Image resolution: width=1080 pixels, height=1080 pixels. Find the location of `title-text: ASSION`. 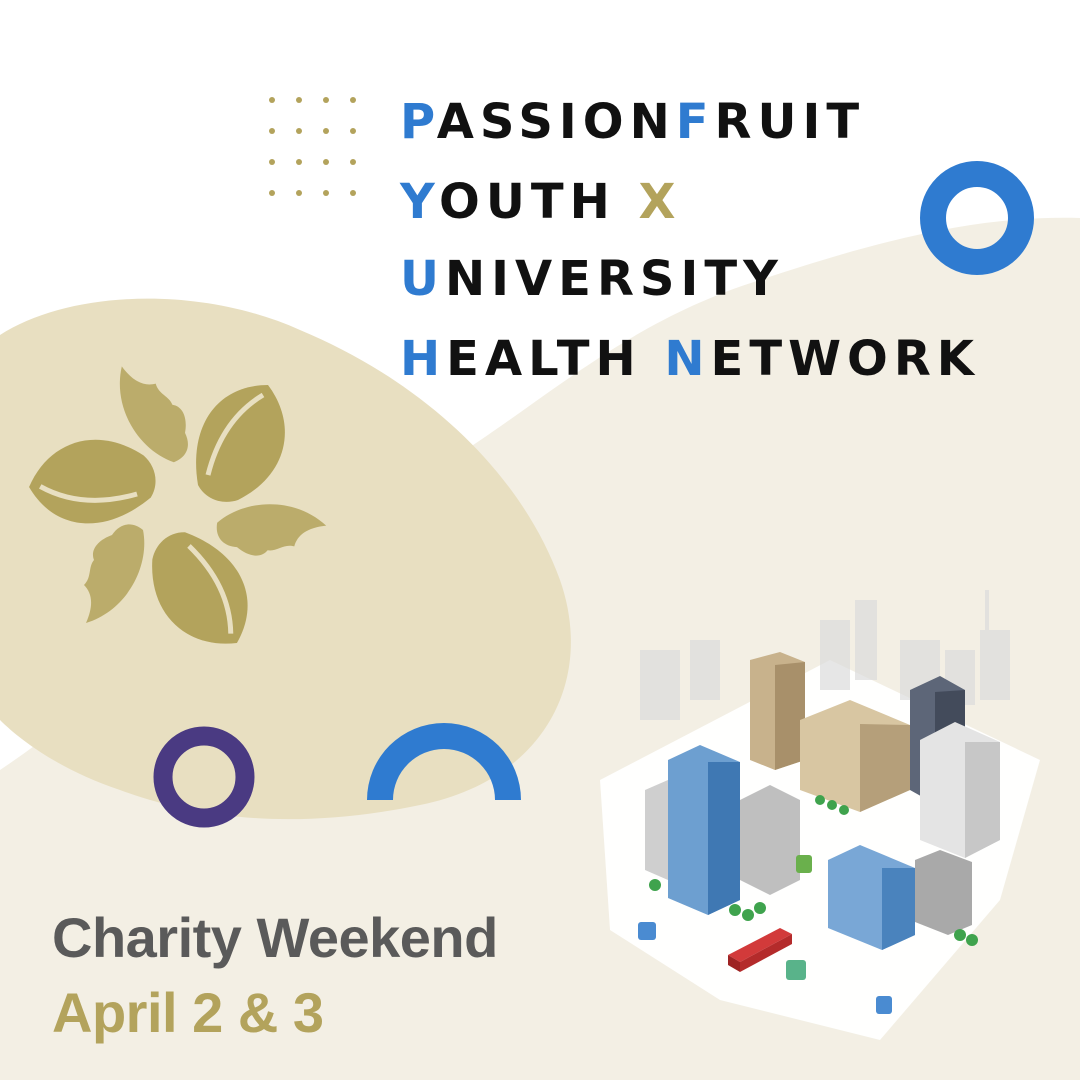

title-text: ASSION is located at coordinates (556, 122).